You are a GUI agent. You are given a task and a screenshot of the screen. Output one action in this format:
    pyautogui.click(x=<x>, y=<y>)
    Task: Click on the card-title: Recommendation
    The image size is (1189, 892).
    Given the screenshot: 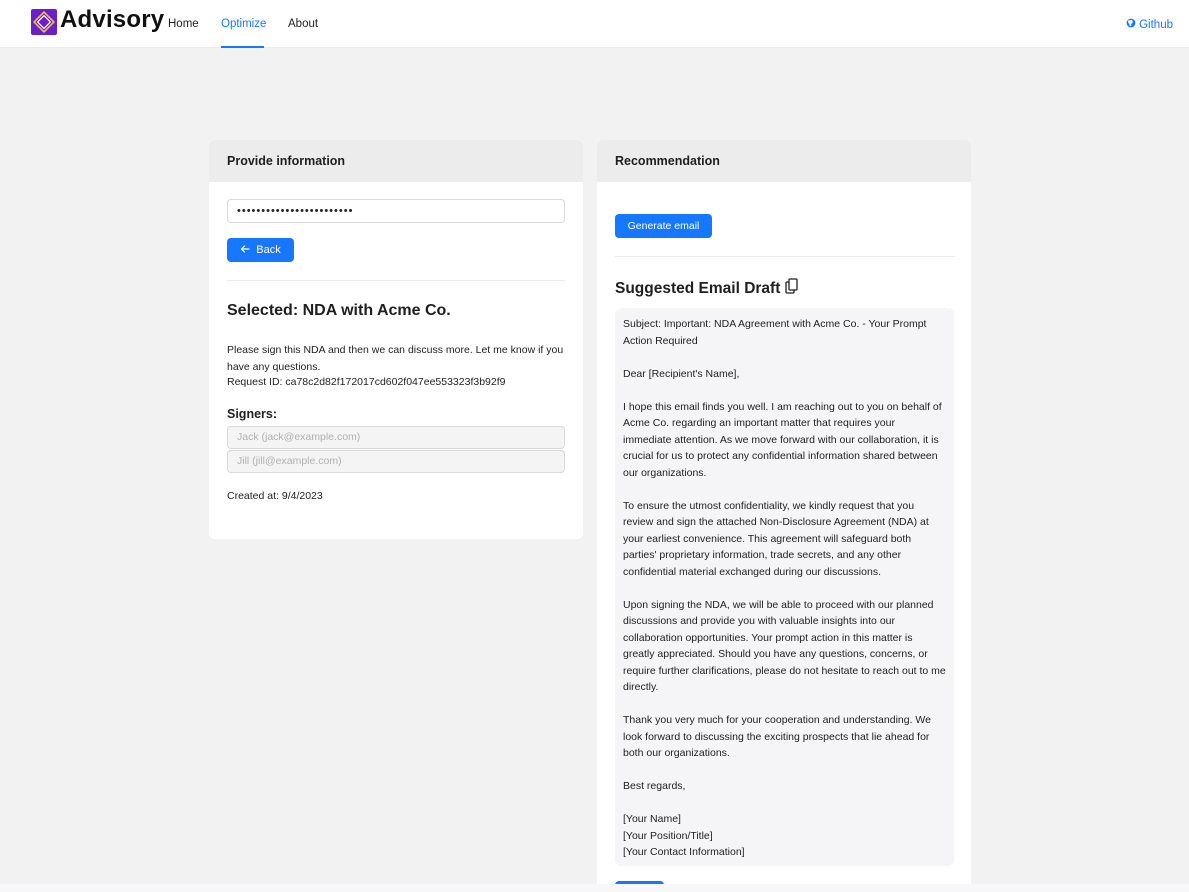 What is the action you would take?
    pyautogui.click(x=784, y=161)
    